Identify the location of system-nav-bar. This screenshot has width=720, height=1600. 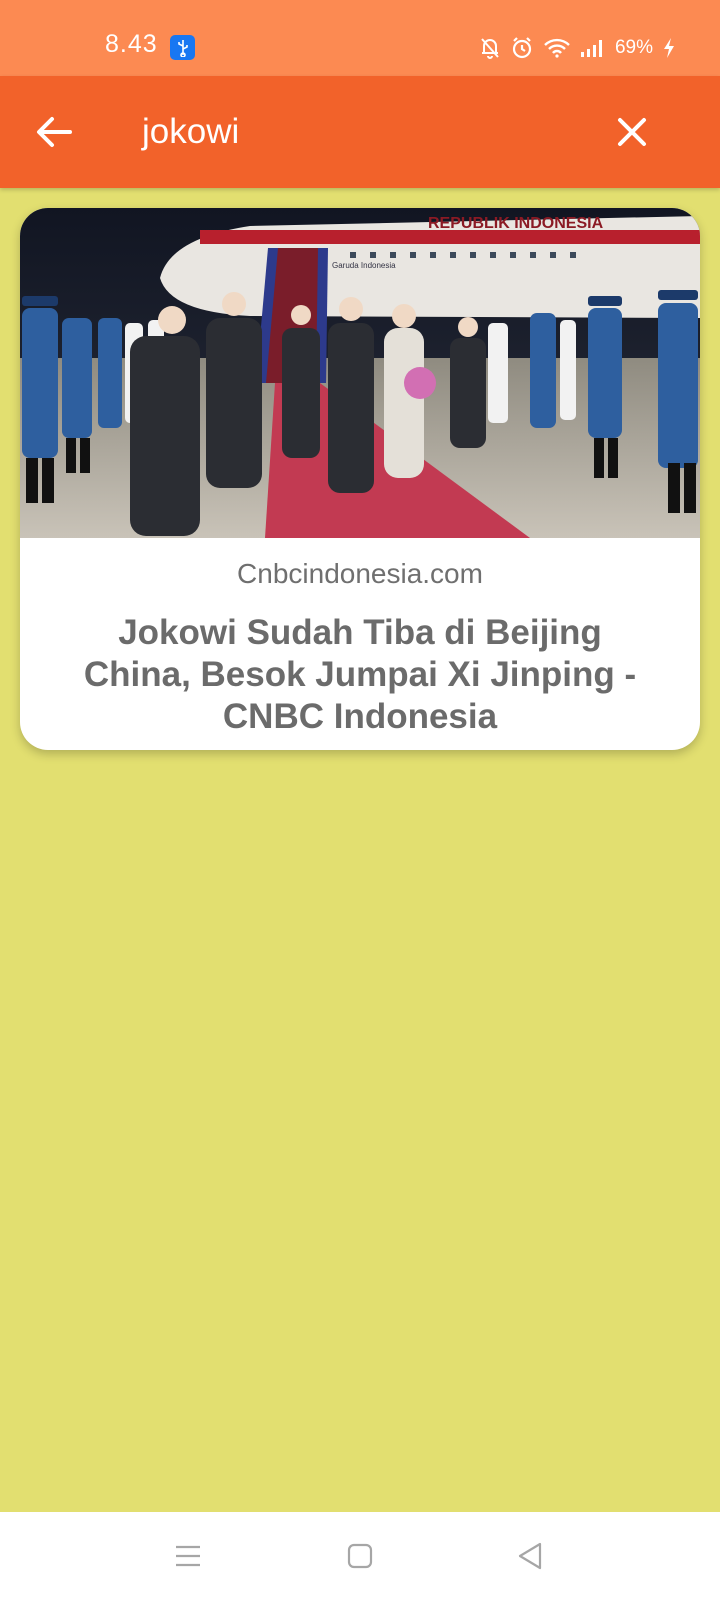
(360, 1556).